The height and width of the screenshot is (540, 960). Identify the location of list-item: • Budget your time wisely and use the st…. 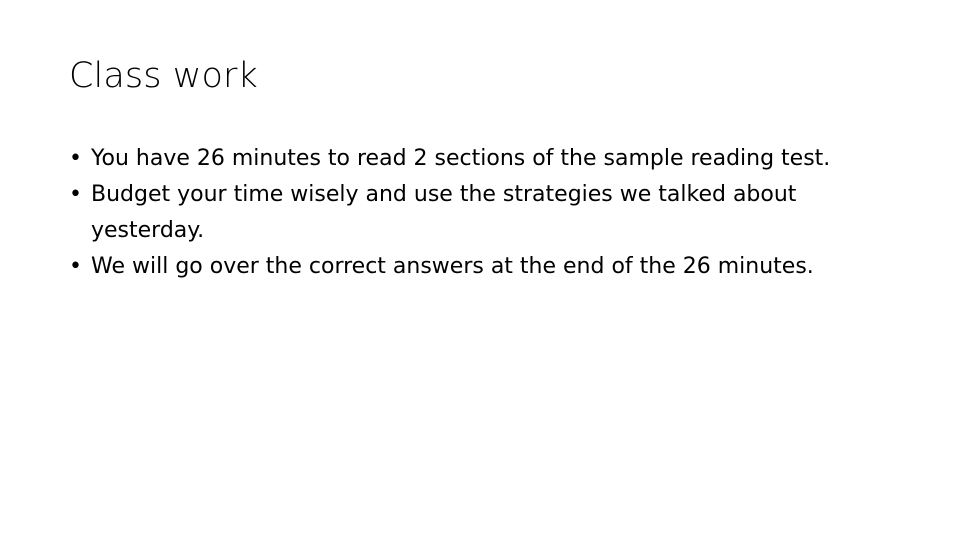
(479, 213).